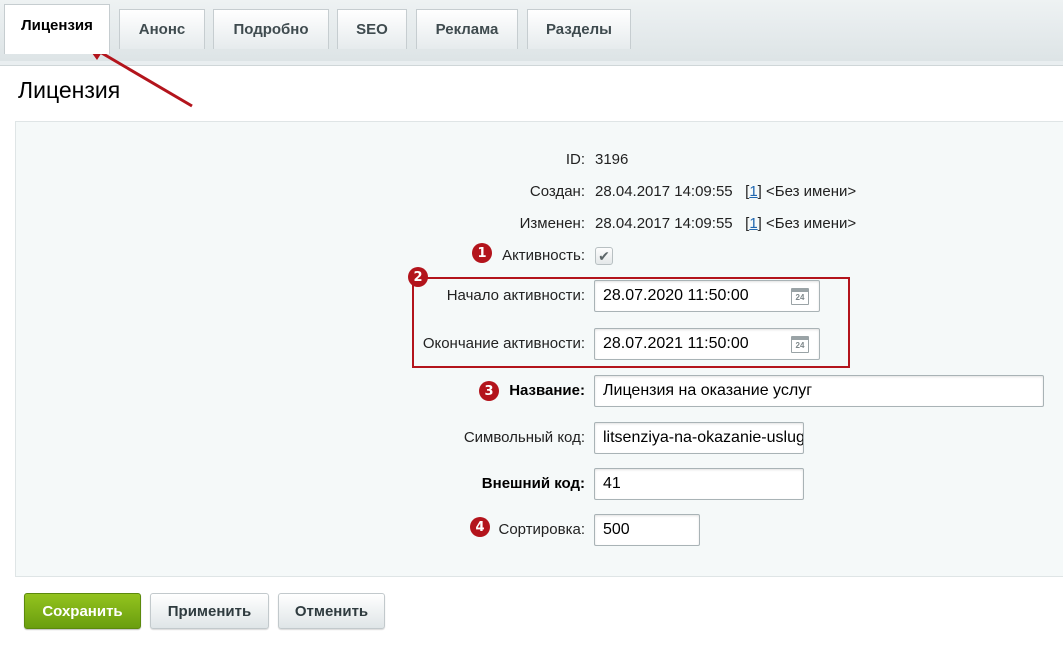 The height and width of the screenshot is (645, 1063). I want to click on tab-license: Лицензия, so click(57, 29).